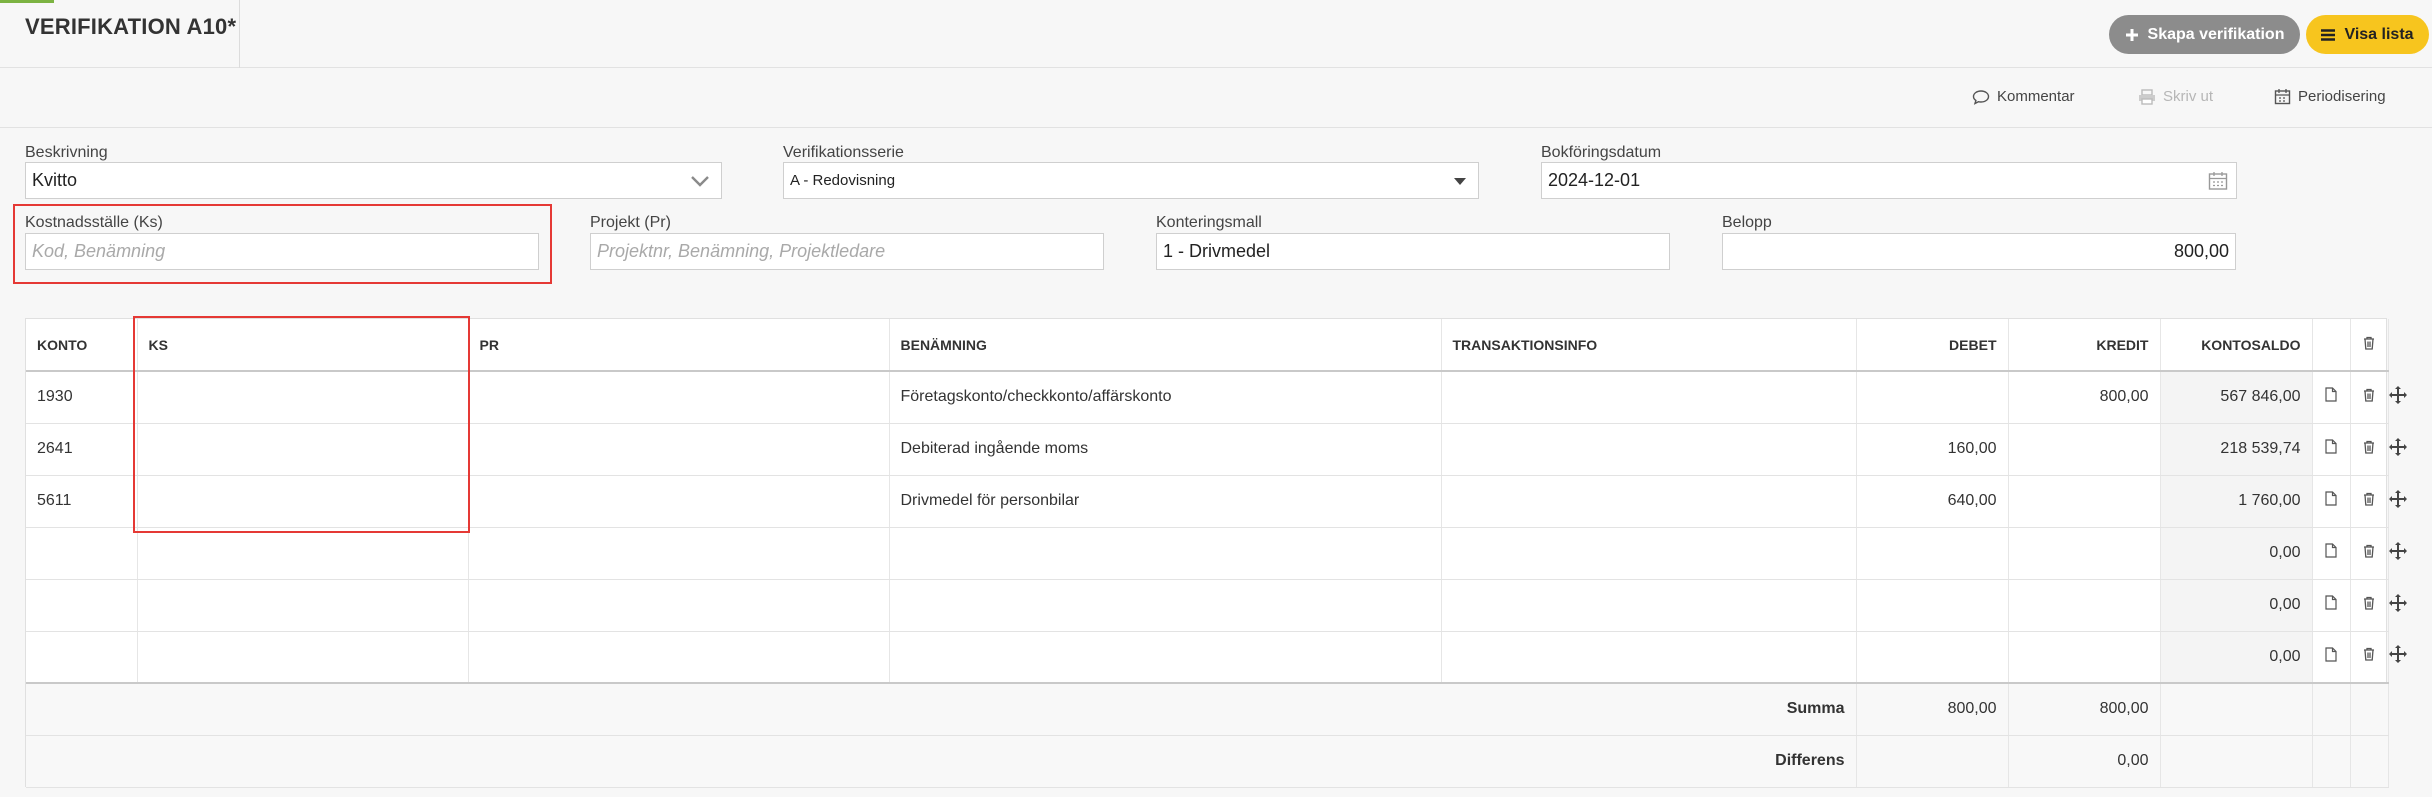  What do you see at coordinates (2188, 96) in the screenshot?
I see `print-label: Skriv ut` at bounding box center [2188, 96].